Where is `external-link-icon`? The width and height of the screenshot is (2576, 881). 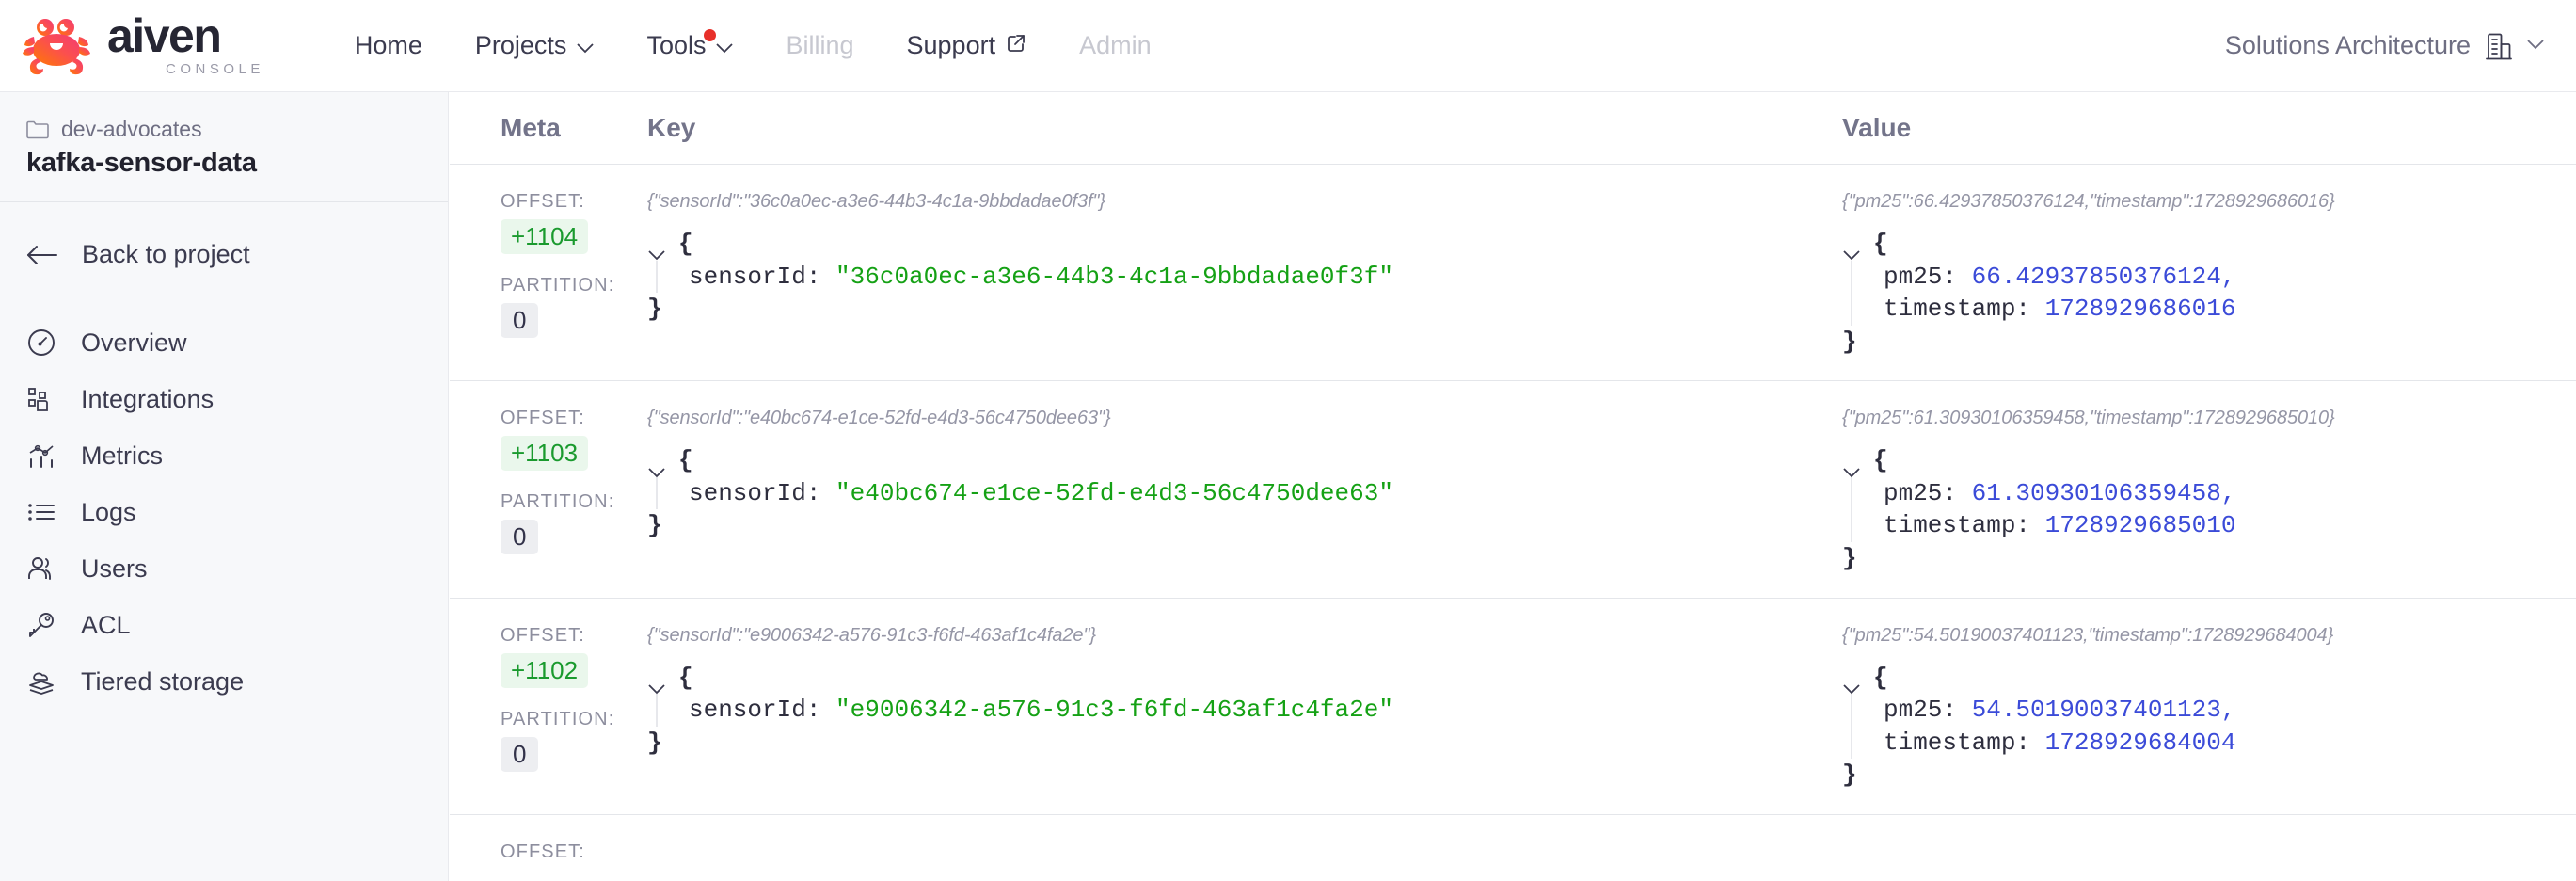
external-link-icon is located at coordinates (1016, 45).